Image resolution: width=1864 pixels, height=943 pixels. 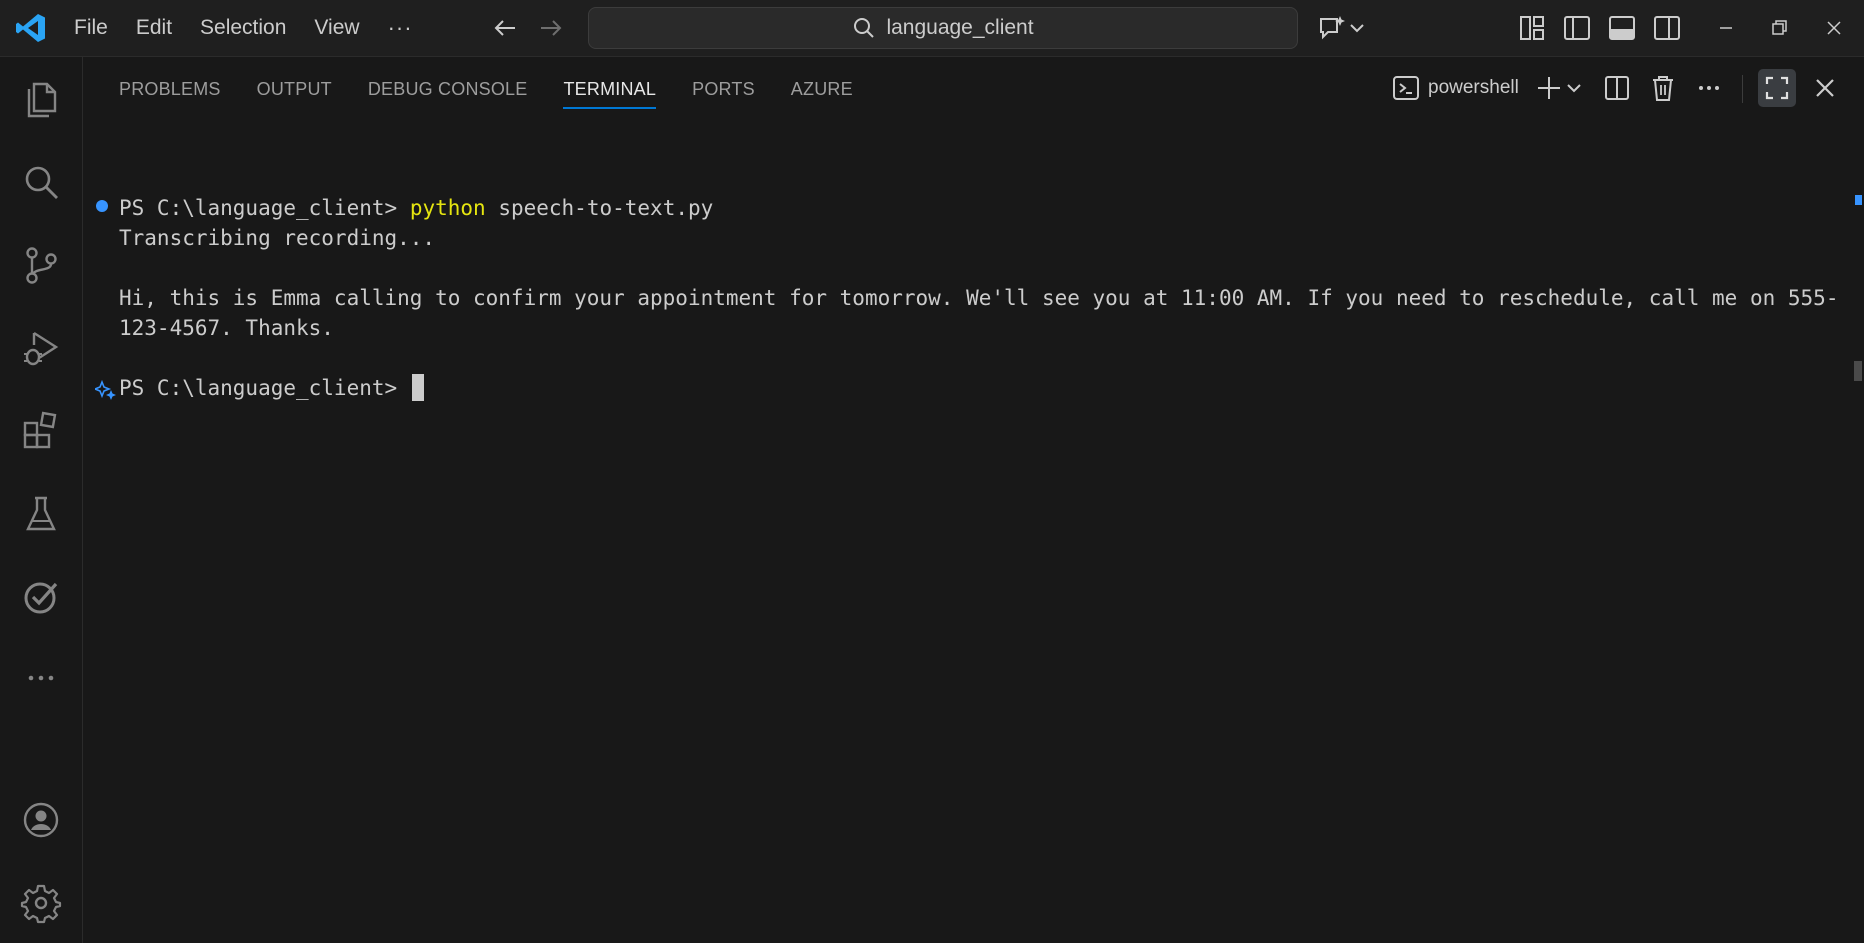 I want to click on maximize-panel-button, so click(x=1777, y=88).